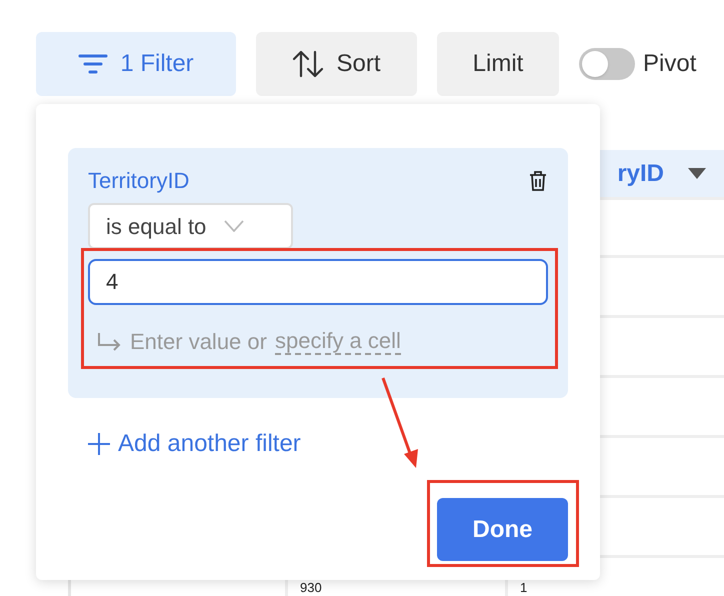  I want to click on add-filter-link: Add another filter, so click(194, 444).